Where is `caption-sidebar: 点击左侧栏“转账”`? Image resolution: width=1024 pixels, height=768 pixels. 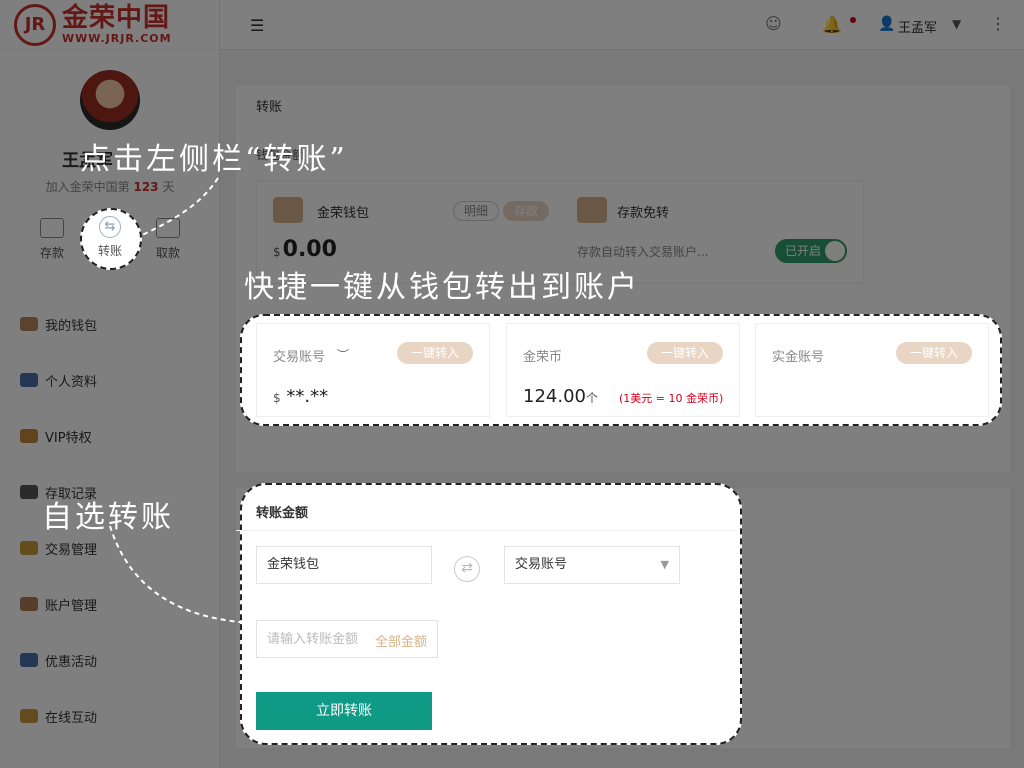 caption-sidebar: 点击左侧栏“转账” is located at coordinates (214, 159).